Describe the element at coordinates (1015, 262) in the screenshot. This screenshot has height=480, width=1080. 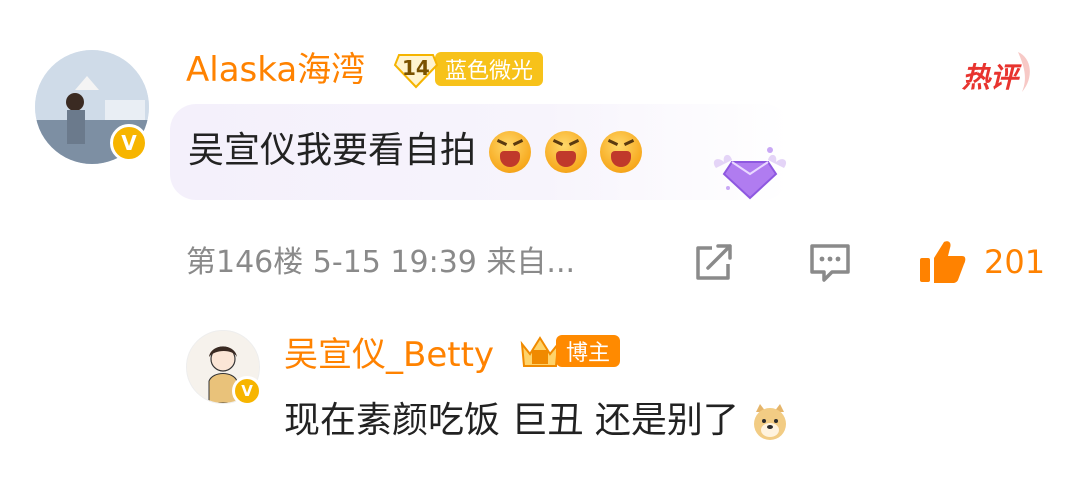
I see `like-count: 201` at that location.